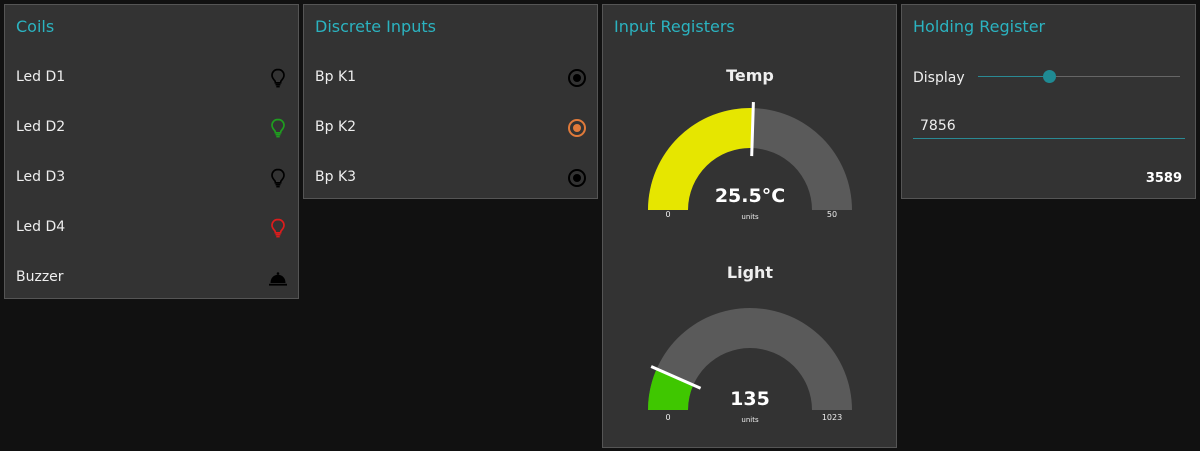  What do you see at coordinates (450, 78) in the screenshot?
I see `discrete-input-row: Bp K1` at bounding box center [450, 78].